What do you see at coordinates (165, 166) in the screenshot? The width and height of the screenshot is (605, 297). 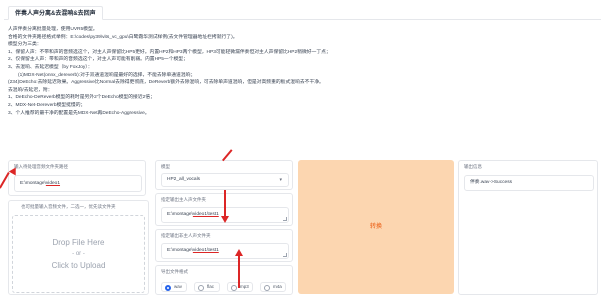 I see `model-label: 模型` at bounding box center [165, 166].